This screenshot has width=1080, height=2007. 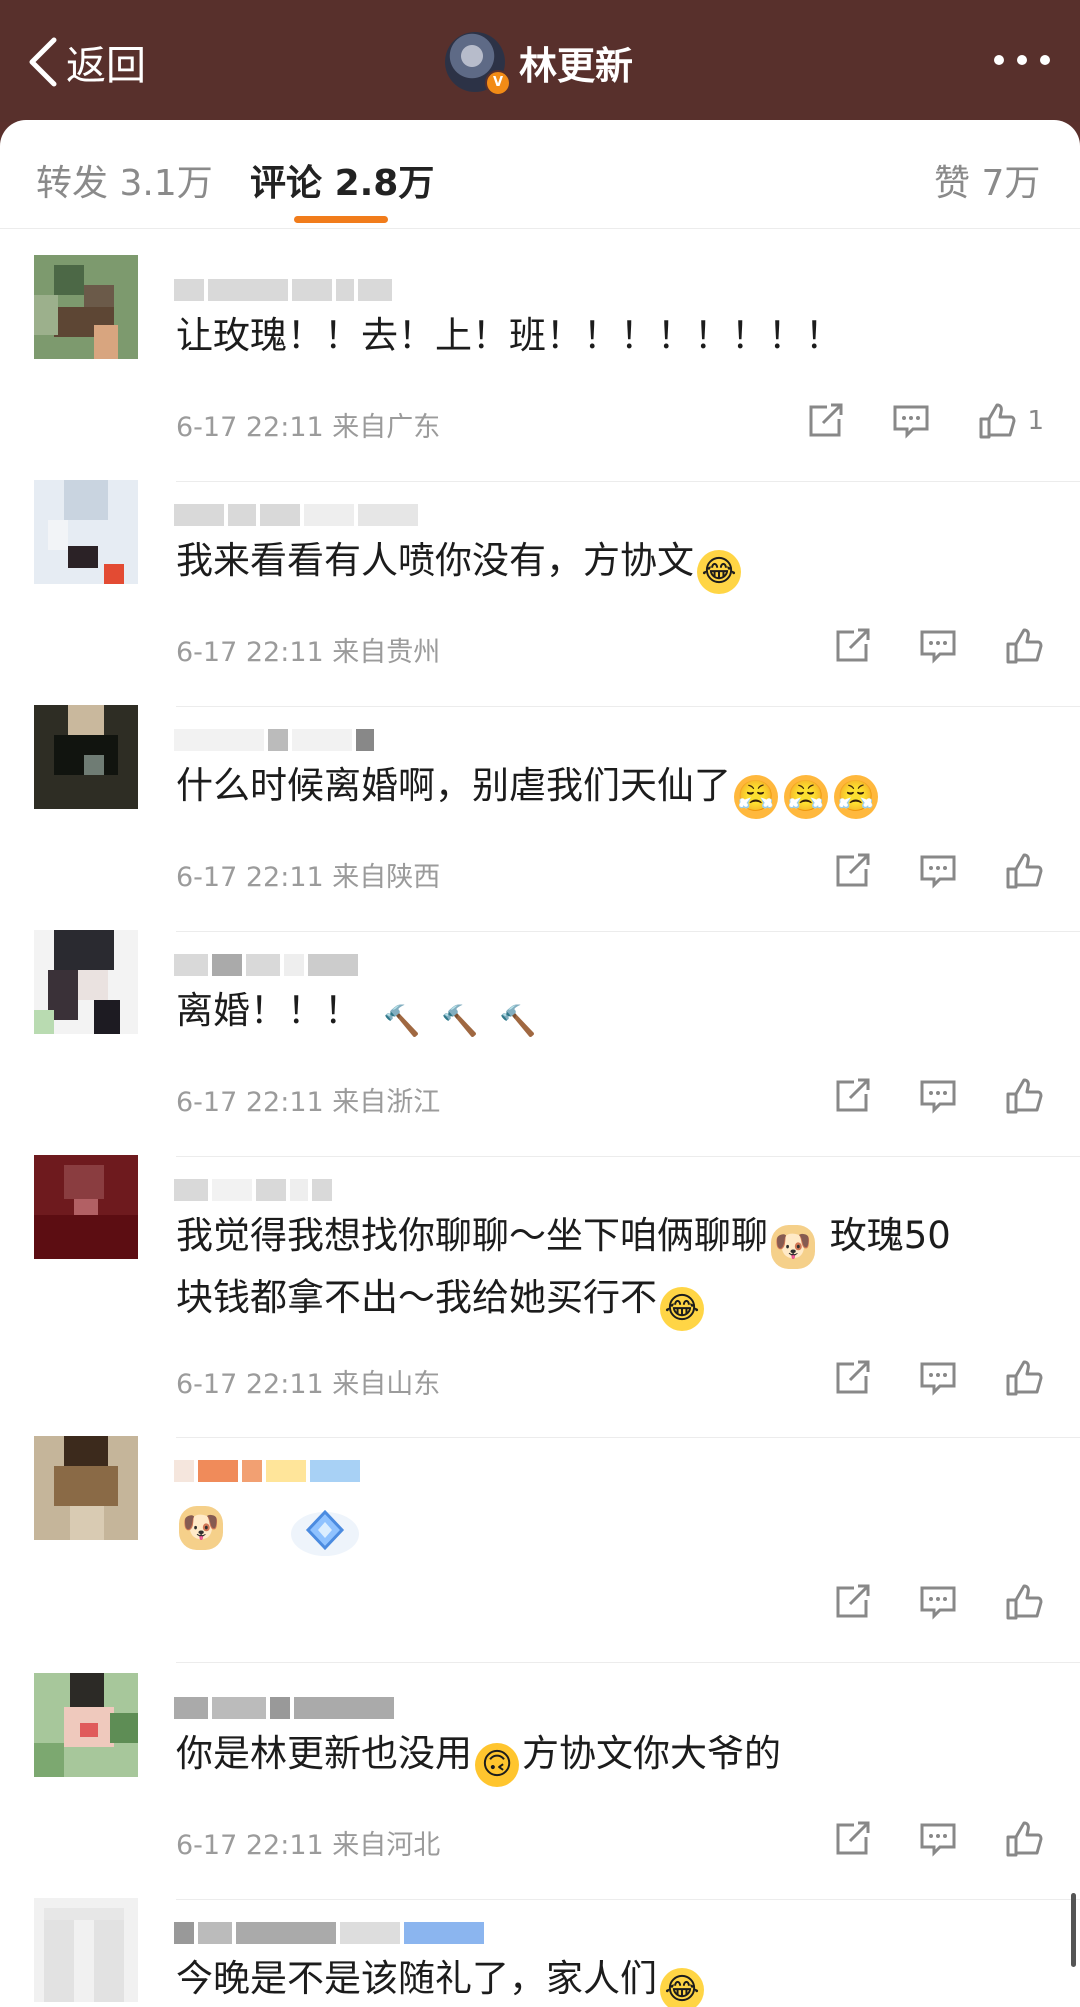 I want to click on comment-meta: 6-17 22:11 来自广东, so click(x=308, y=424).